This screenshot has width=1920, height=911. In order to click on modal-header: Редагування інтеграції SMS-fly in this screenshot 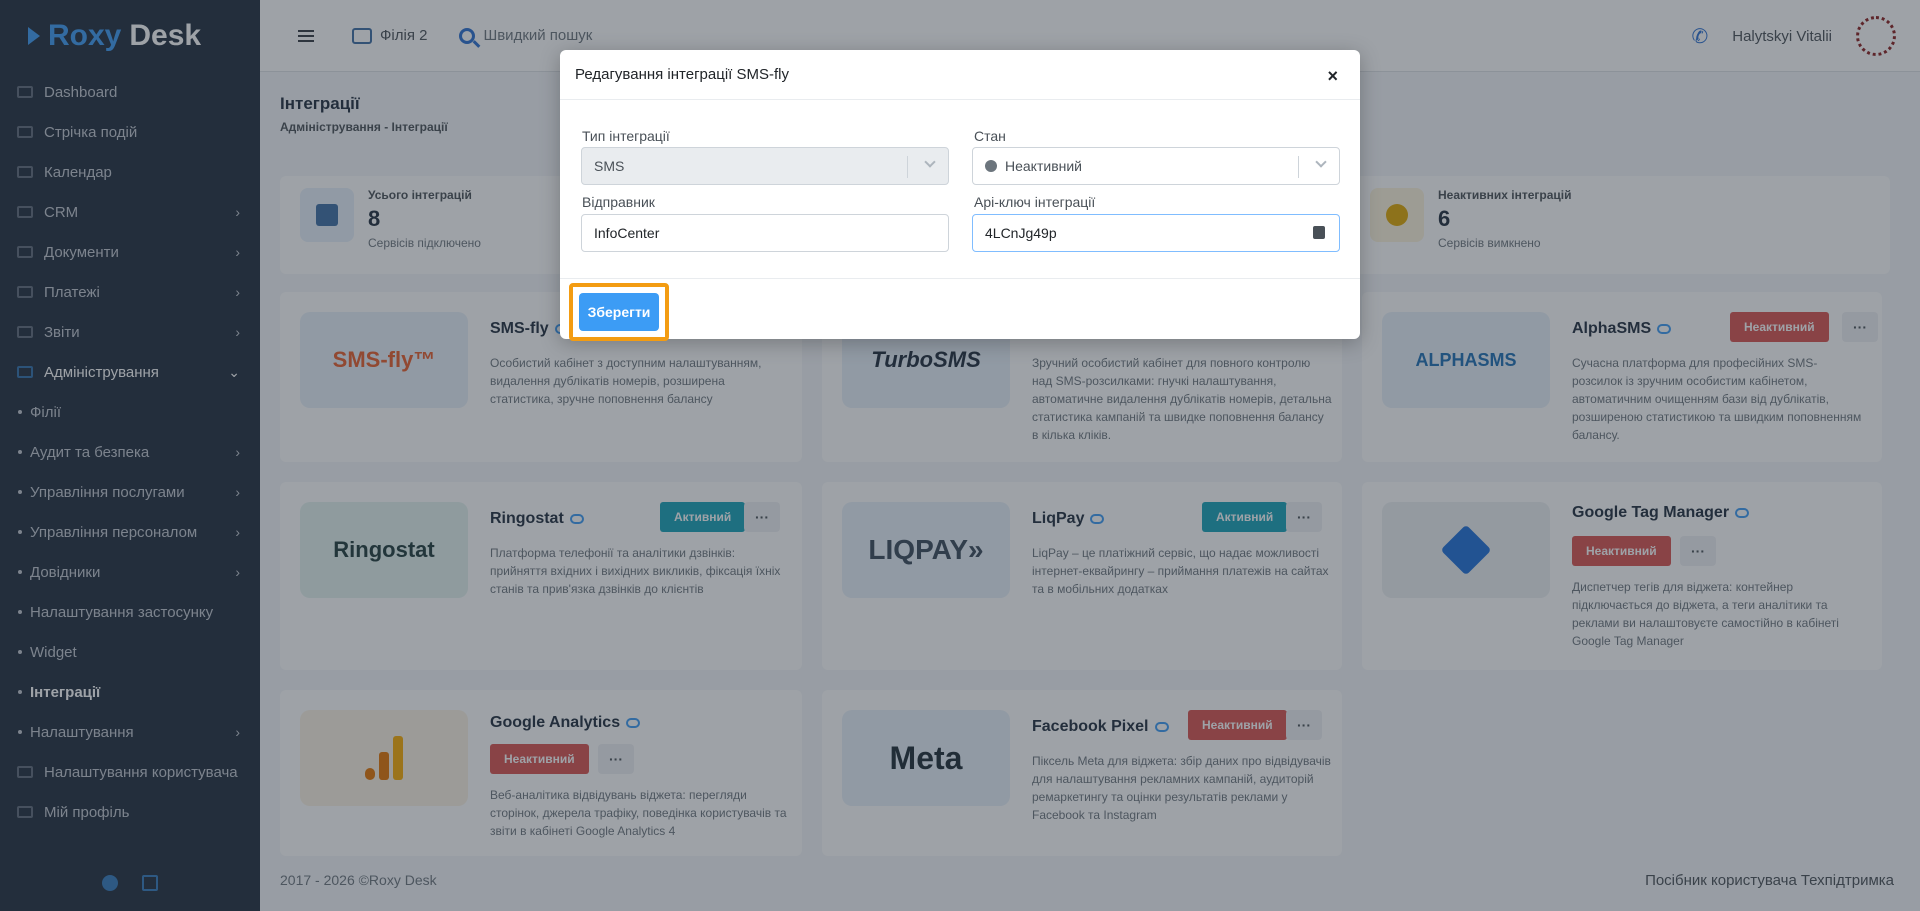, I will do `click(960, 75)`.